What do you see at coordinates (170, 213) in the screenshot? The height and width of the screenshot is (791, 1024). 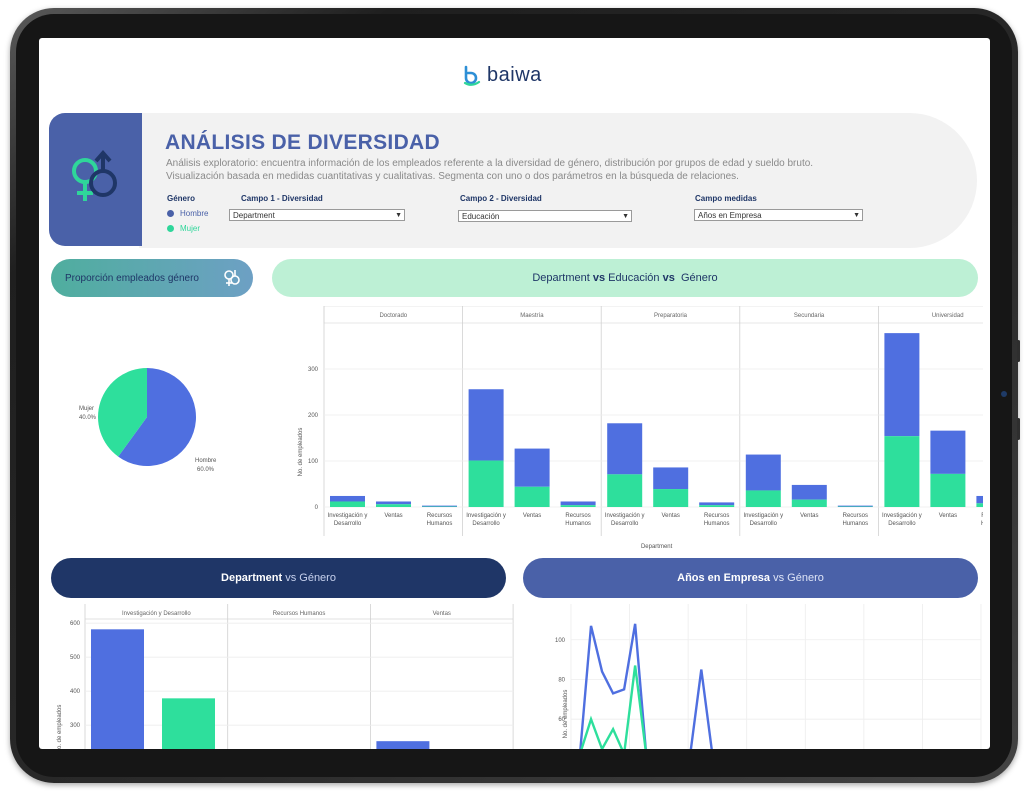 I see `hombre-swatch-icon` at bounding box center [170, 213].